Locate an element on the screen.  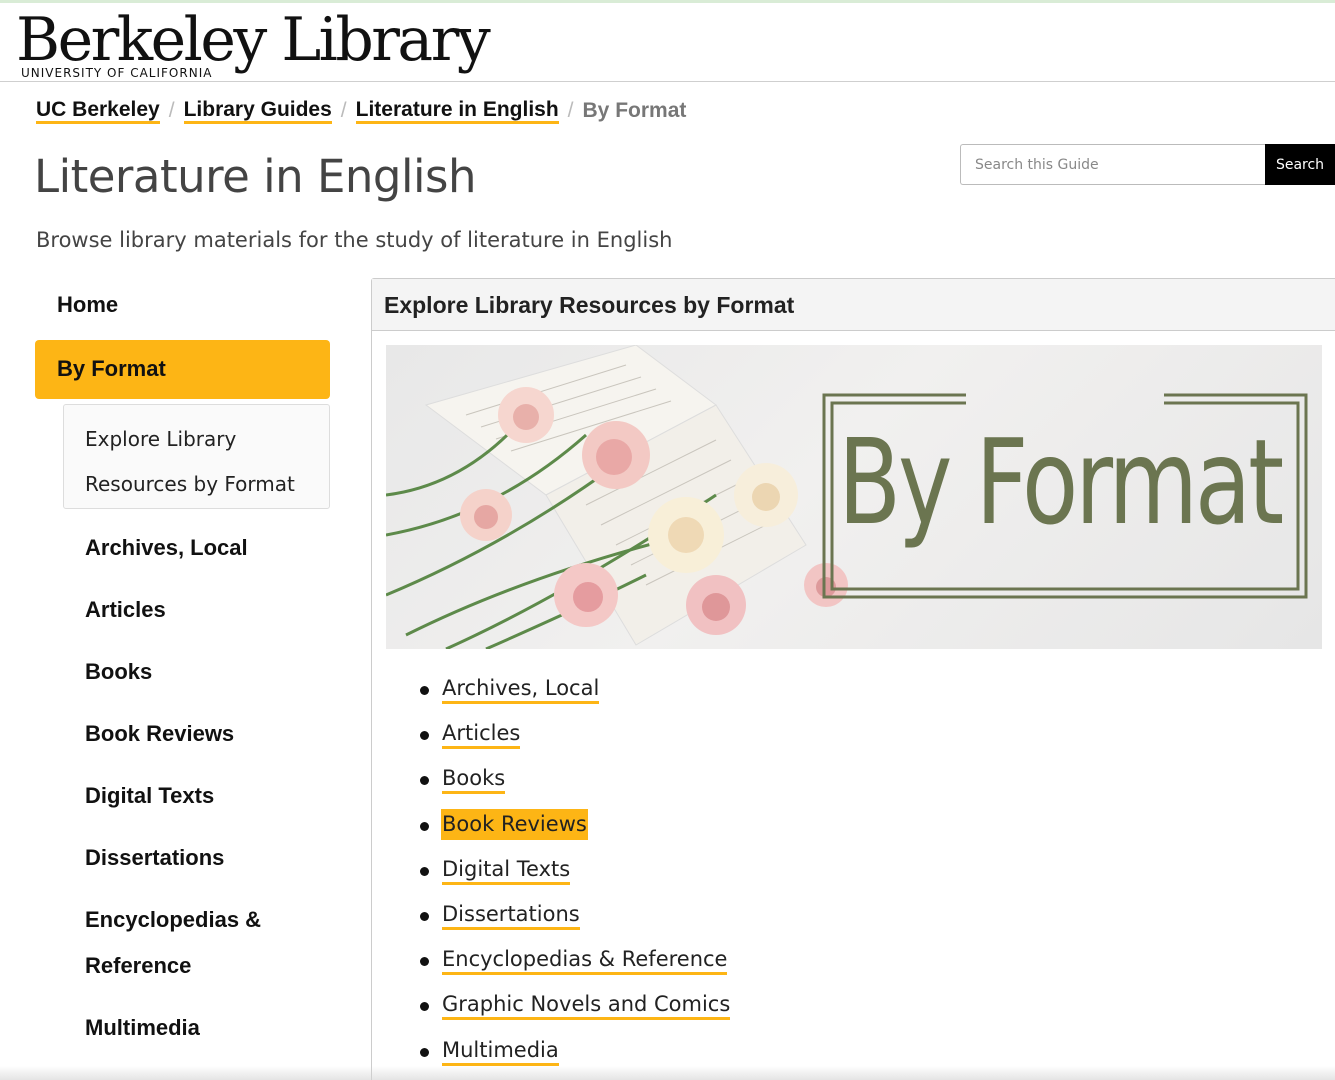
link-multimedia: Multimedia is located at coordinates (500, 1051).